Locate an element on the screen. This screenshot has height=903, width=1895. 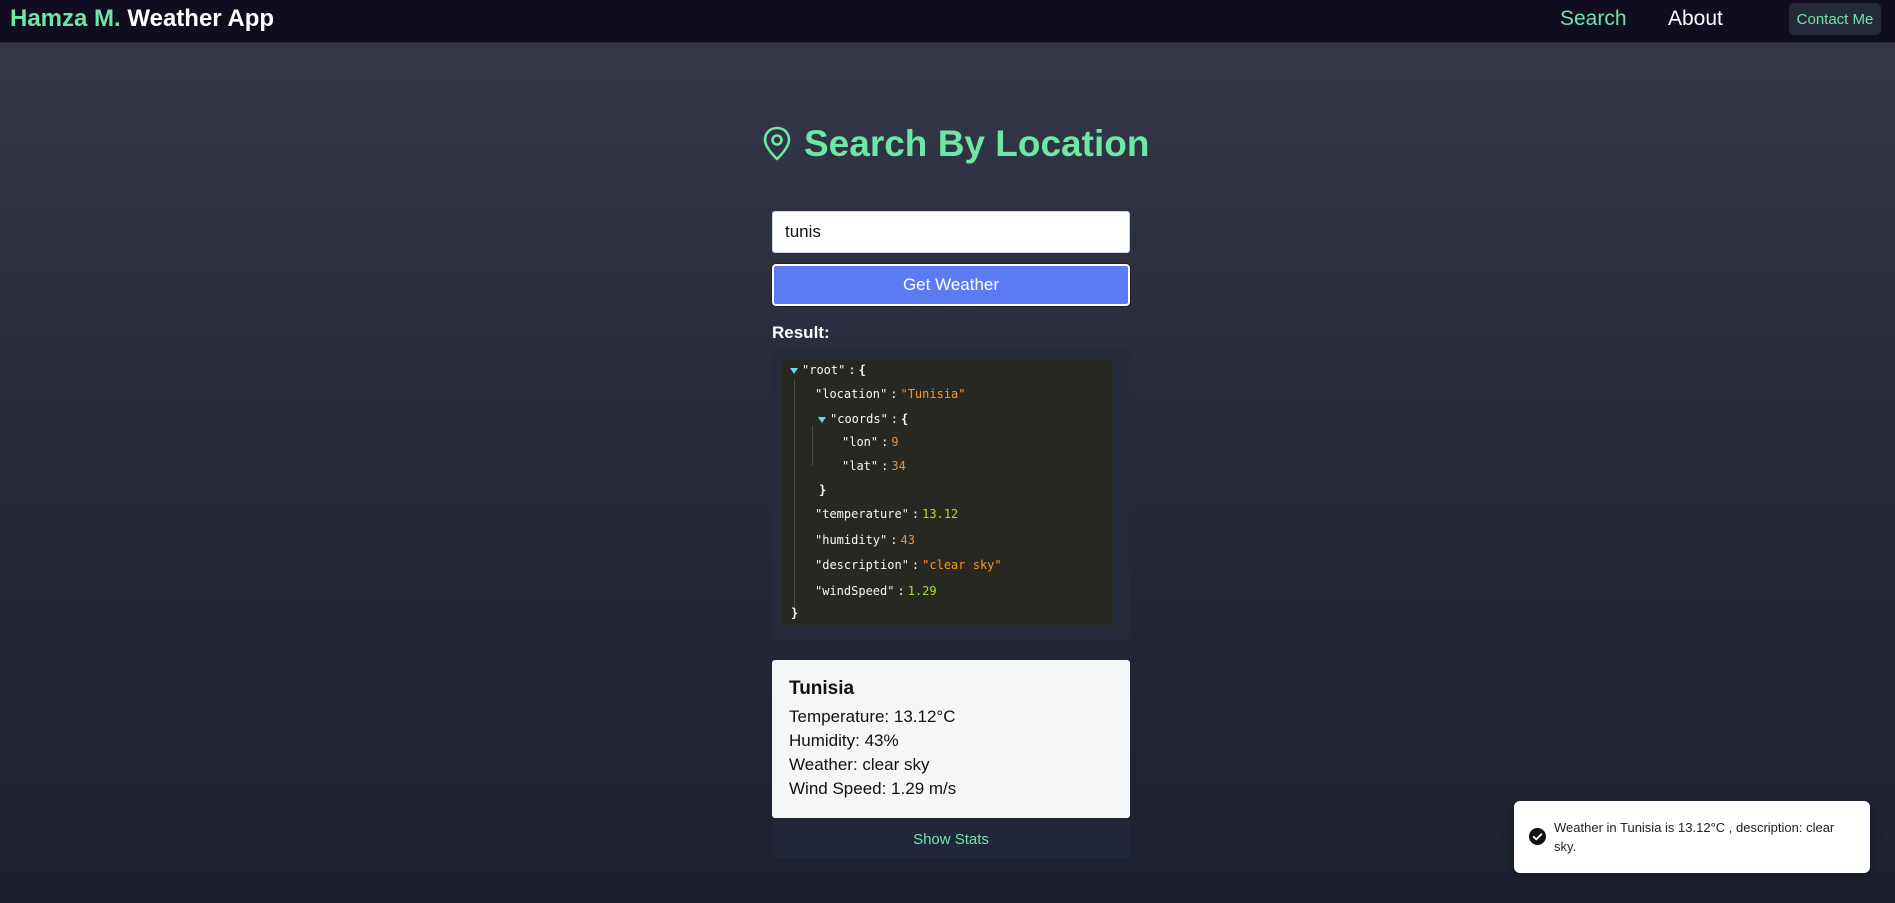
result-label: Result: is located at coordinates (801, 332).